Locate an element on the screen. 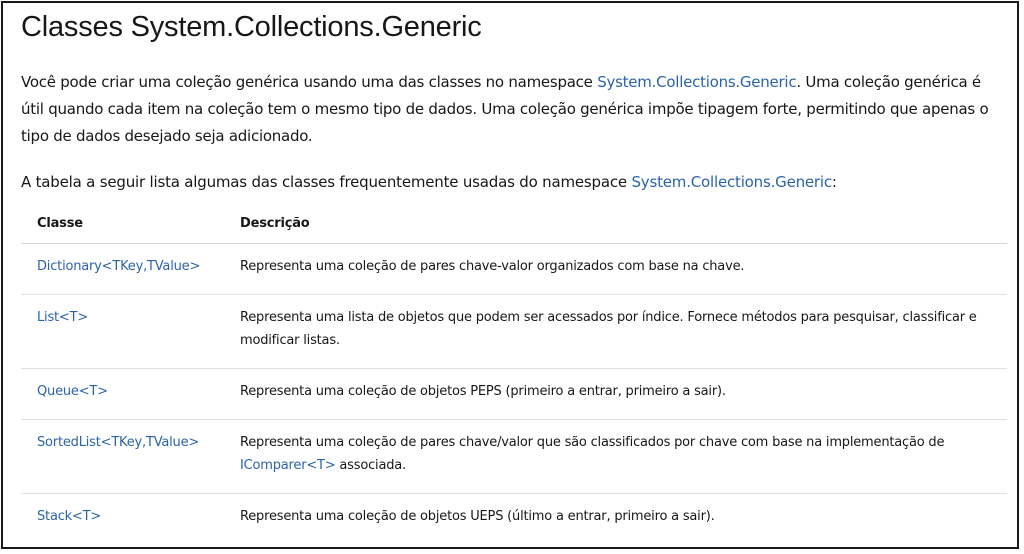 This screenshot has width=1024, height=554. table-header-row: Classe Descrição is located at coordinates (514, 223).